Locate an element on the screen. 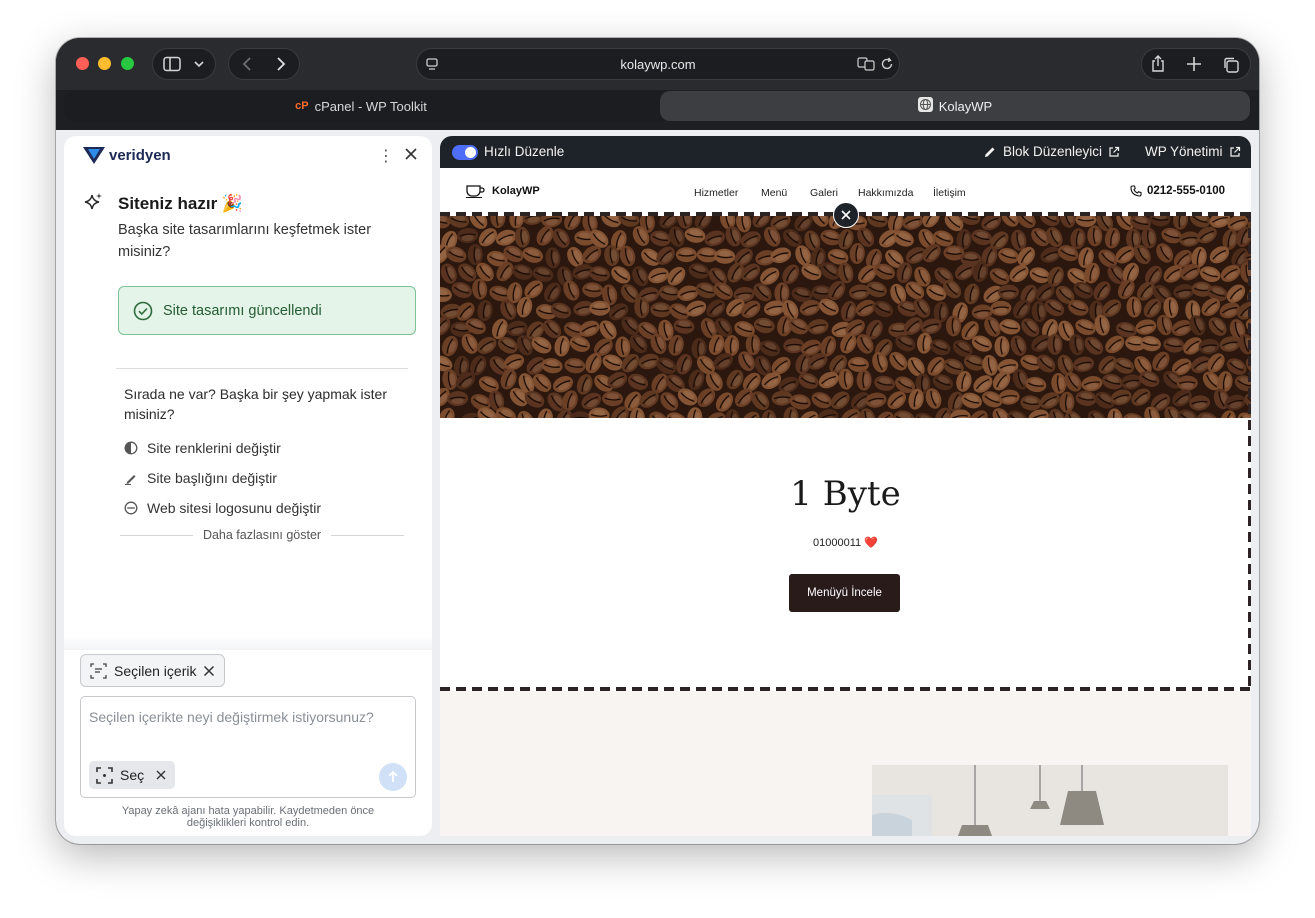 The image size is (1315, 918). brand-name: veridyen is located at coordinates (140, 155).